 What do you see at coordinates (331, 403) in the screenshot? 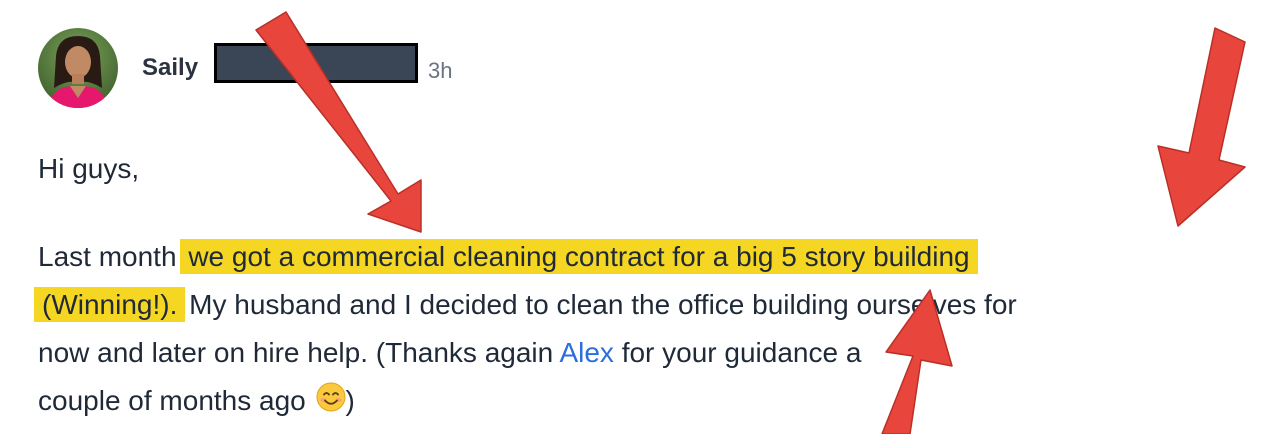
I see `smiling-face-emoji-icon` at bounding box center [331, 403].